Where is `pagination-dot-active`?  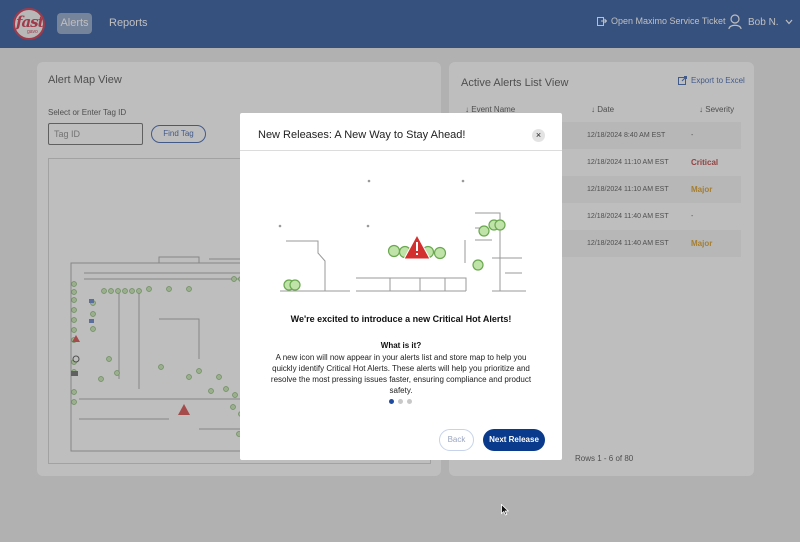 pagination-dot-active is located at coordinates (391, 401).